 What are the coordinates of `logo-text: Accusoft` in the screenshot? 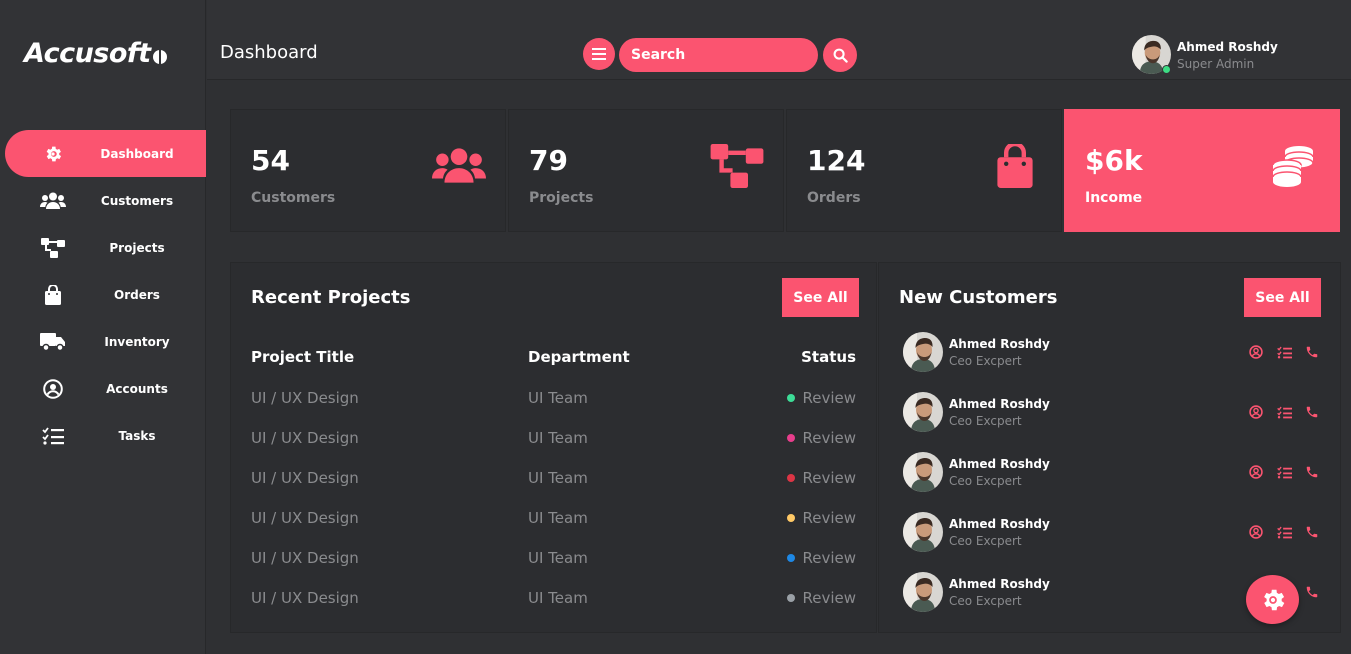 It's located at (87, 53).